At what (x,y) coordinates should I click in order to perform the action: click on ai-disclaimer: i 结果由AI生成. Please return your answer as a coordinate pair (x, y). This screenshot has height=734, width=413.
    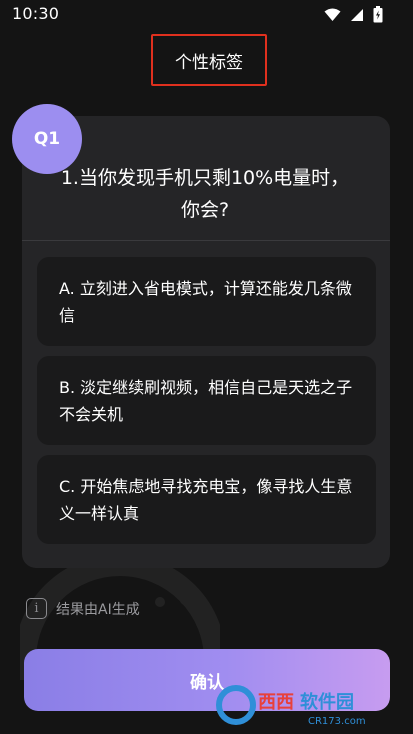
    Looking at the image, I should click on (83, 608).